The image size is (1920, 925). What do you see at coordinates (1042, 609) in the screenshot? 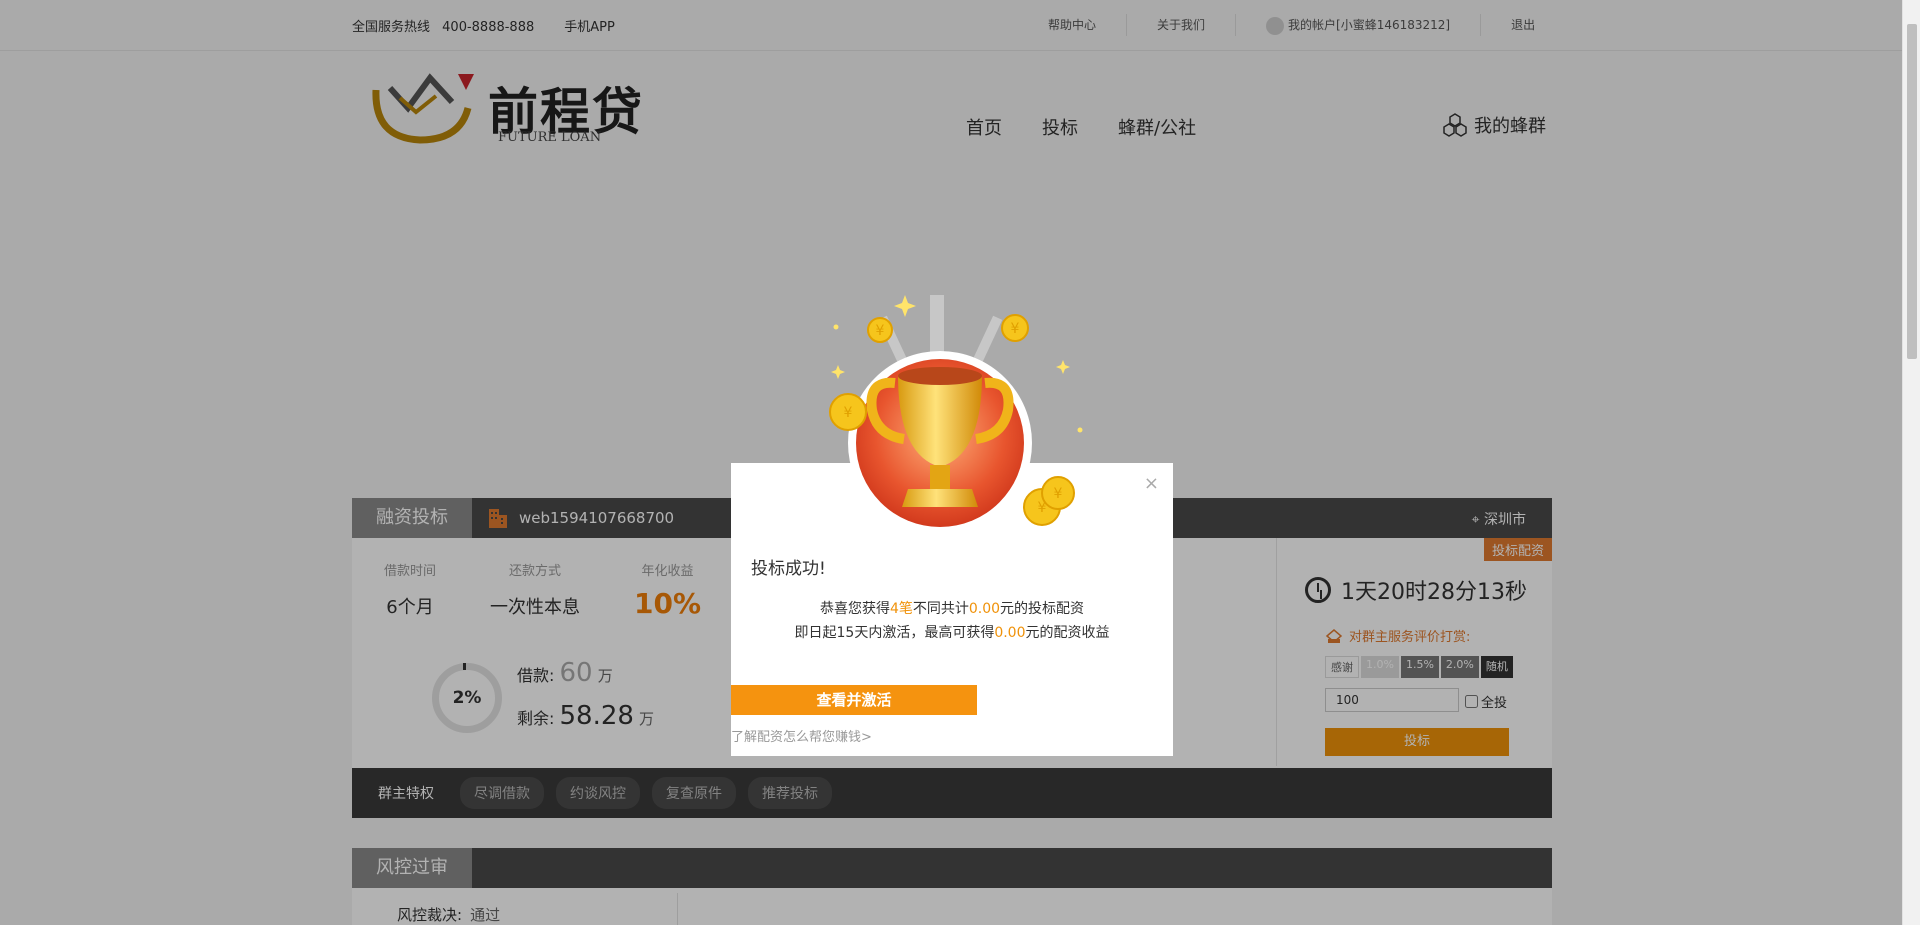
I see `msg1-suffix: 元的投标配资` at bounding box center [1042, 609].